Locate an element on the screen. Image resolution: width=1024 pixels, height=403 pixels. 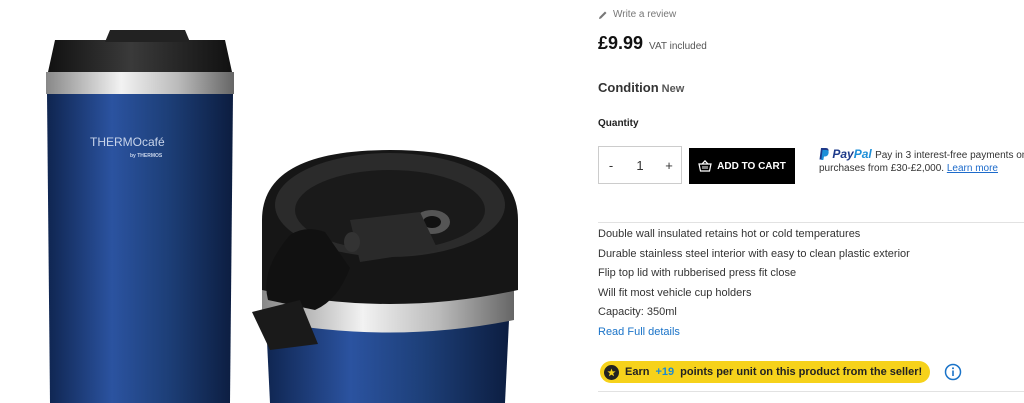
quantity-input: 1 is located at coordinates (640, 165).